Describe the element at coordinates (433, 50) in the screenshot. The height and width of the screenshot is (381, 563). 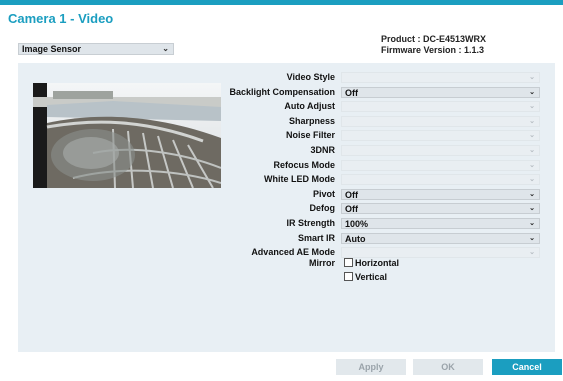
I see `firmware-text: Firmware Version : 1.1.3` at that location.